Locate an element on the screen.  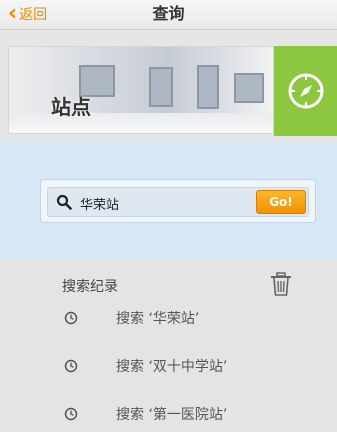
history-item-label: 搜索 ‘第一医院站’ is located at coordinates (172, 415).